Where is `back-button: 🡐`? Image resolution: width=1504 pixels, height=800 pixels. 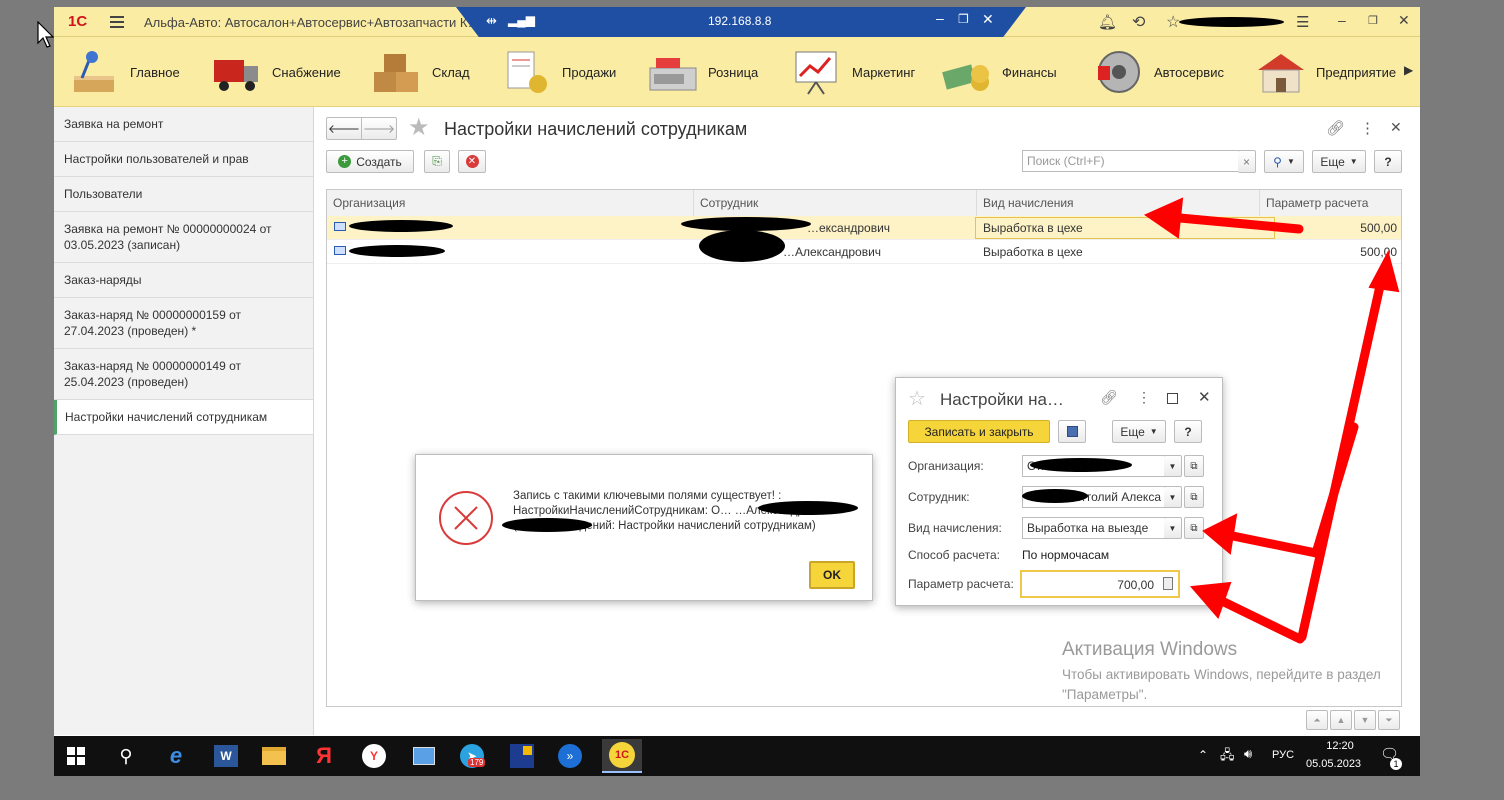 back-button: 🡐 is located at coordinates (344, 128).